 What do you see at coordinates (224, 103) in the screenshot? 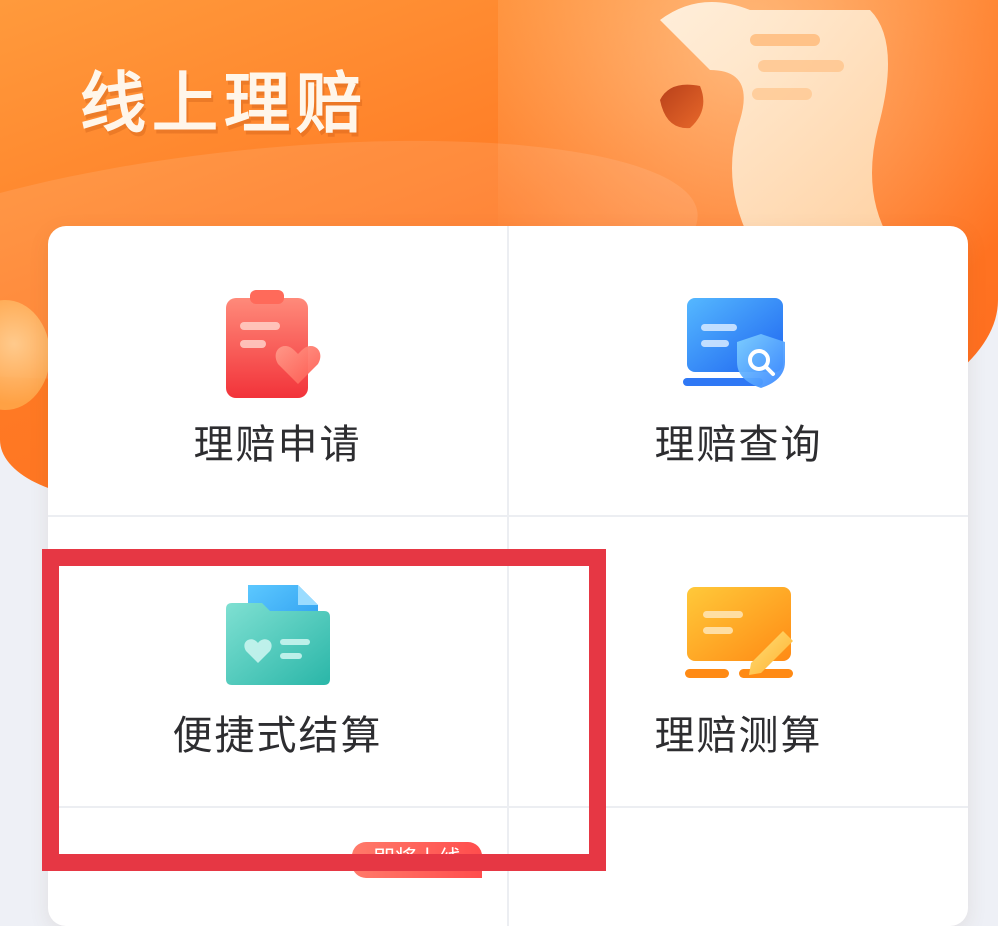
I see `page-title: 线上理赔` at bounding box center [224, 103].